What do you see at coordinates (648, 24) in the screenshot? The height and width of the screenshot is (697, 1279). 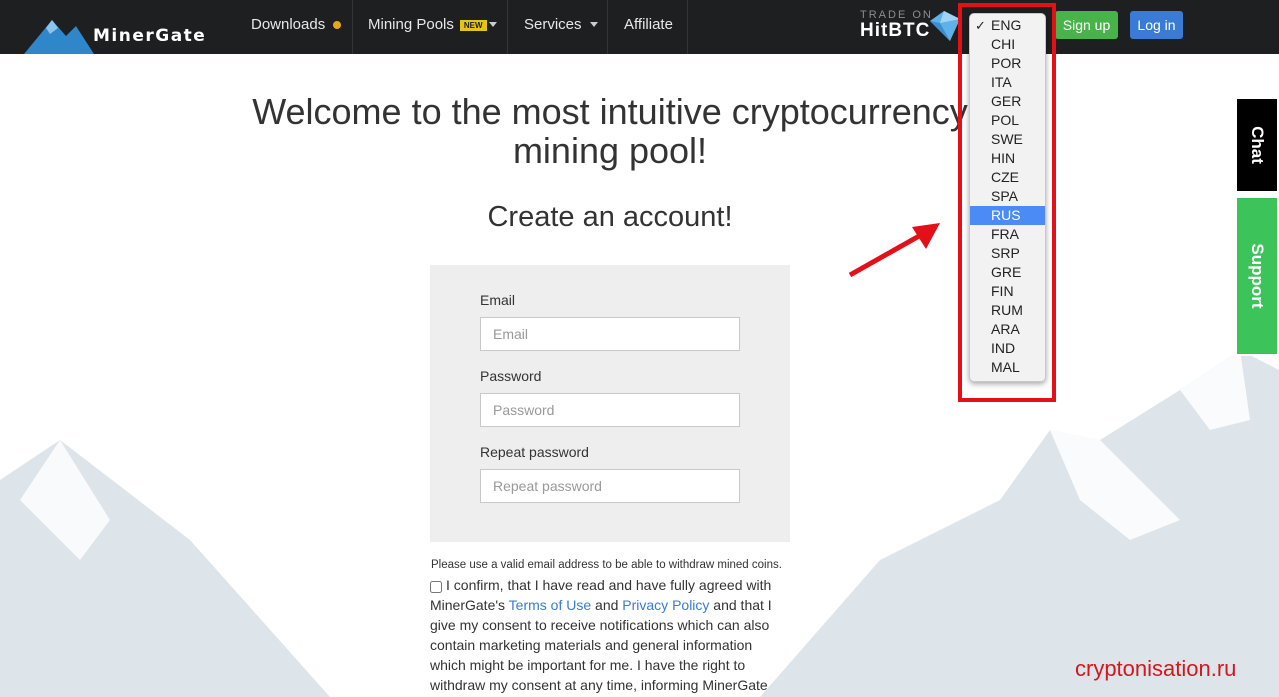 I see `nav-affiliate-label: Affiliate` at bounding box center [648, 24].